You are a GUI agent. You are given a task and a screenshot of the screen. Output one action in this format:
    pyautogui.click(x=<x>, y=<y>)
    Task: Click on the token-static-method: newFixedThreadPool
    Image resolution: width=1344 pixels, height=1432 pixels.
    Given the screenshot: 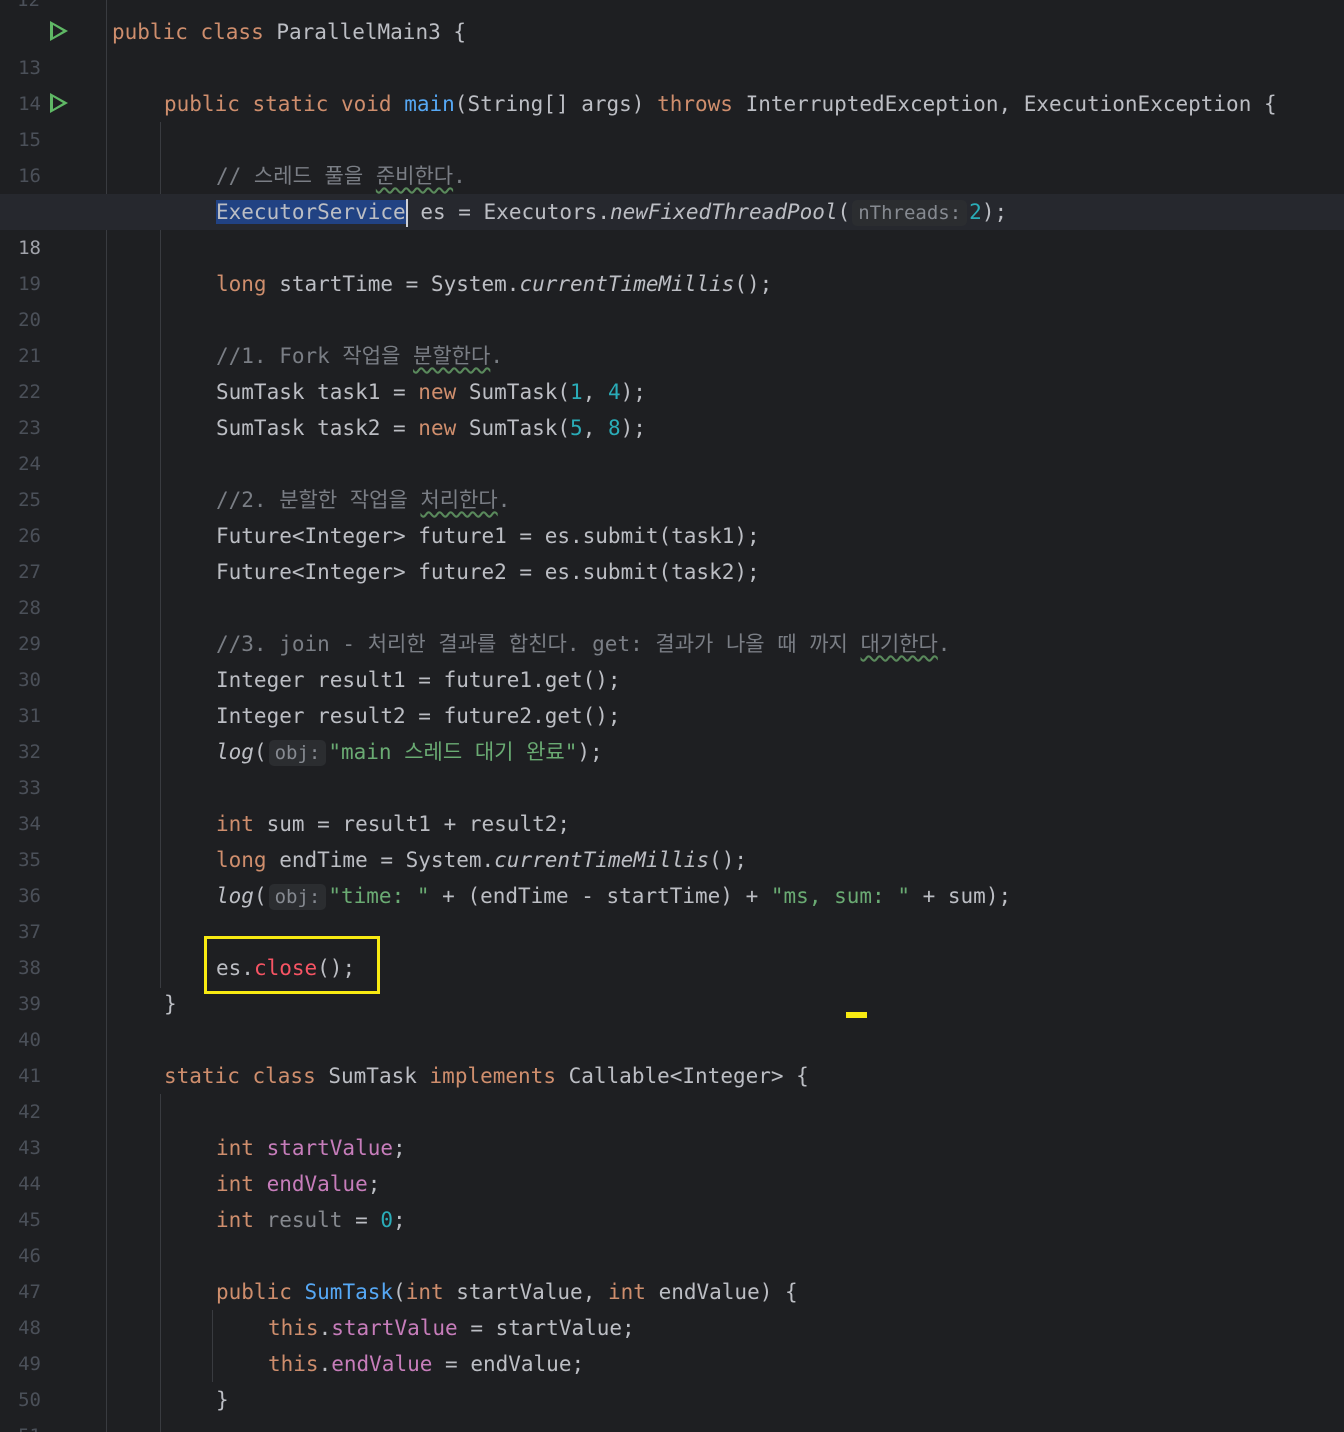 What is the action you would take?
    pyautogui.click(x=723, y=212)
    